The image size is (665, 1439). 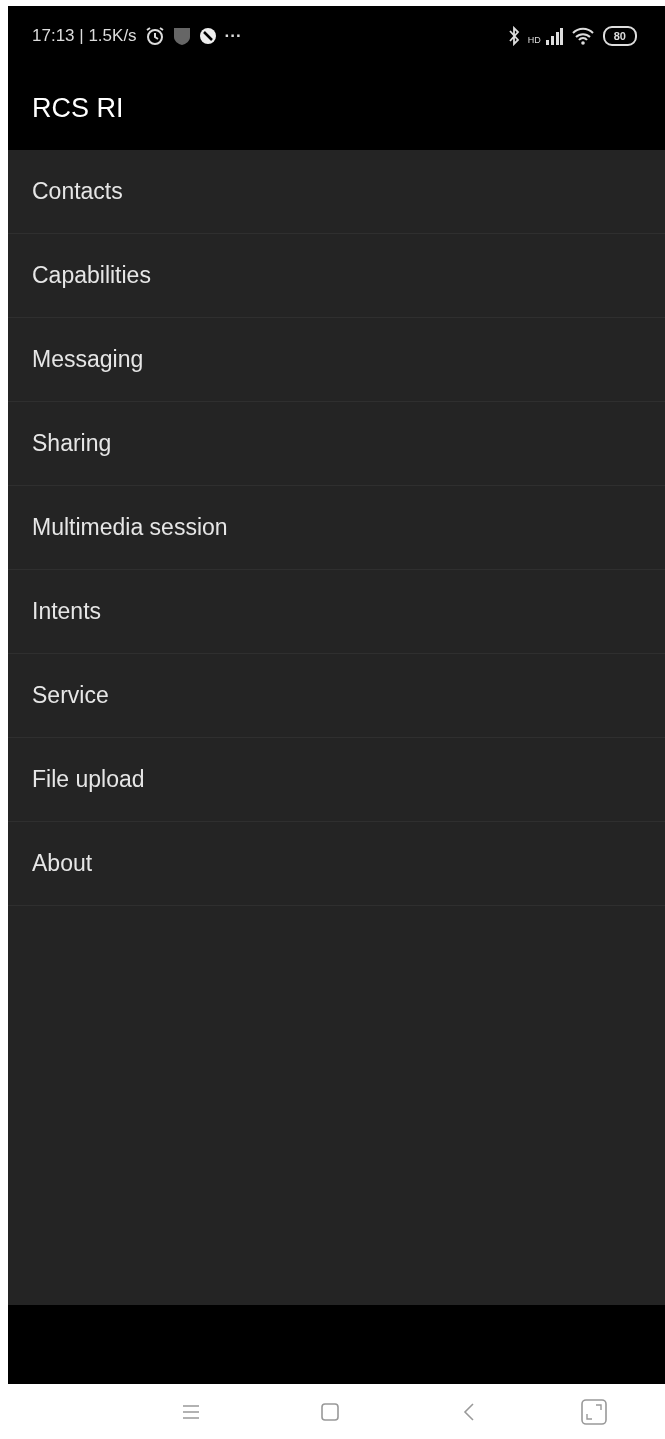 What do you see at coordinates (154, 36) in the screenshot?
I see `alarm-icon` at bounding box center [154, 36].